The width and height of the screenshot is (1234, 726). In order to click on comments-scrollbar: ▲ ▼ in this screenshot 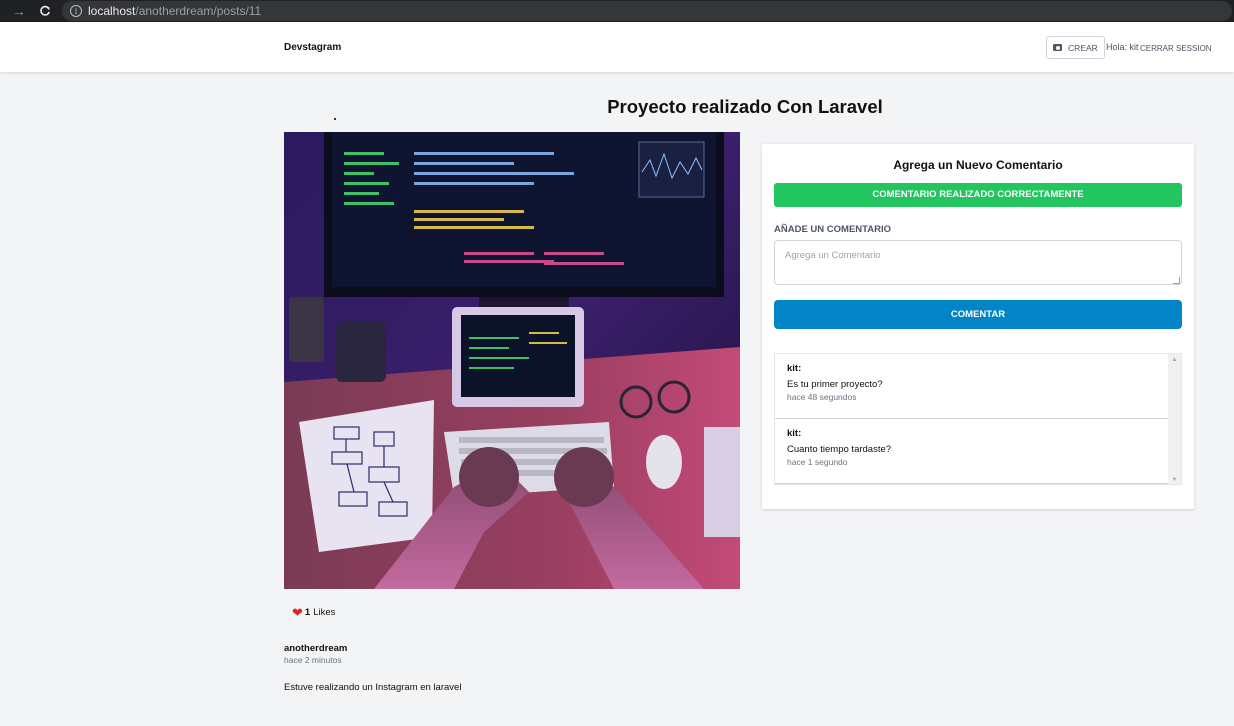, I will do `click(1174, 419)`.